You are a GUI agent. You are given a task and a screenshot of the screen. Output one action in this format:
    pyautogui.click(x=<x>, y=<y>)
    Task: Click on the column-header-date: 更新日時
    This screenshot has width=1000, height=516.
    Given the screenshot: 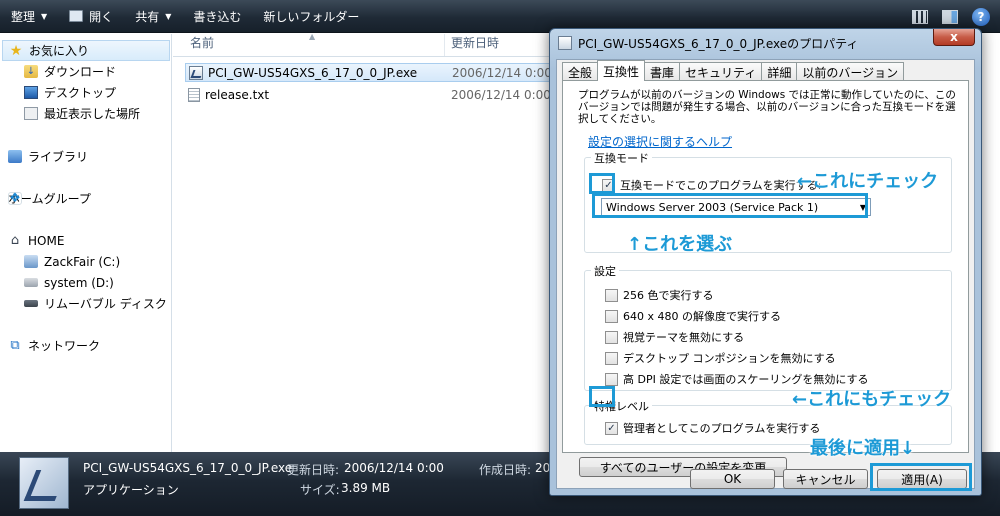 What is the action you would take?
    pyautogui.click(x=472, y=45)
    